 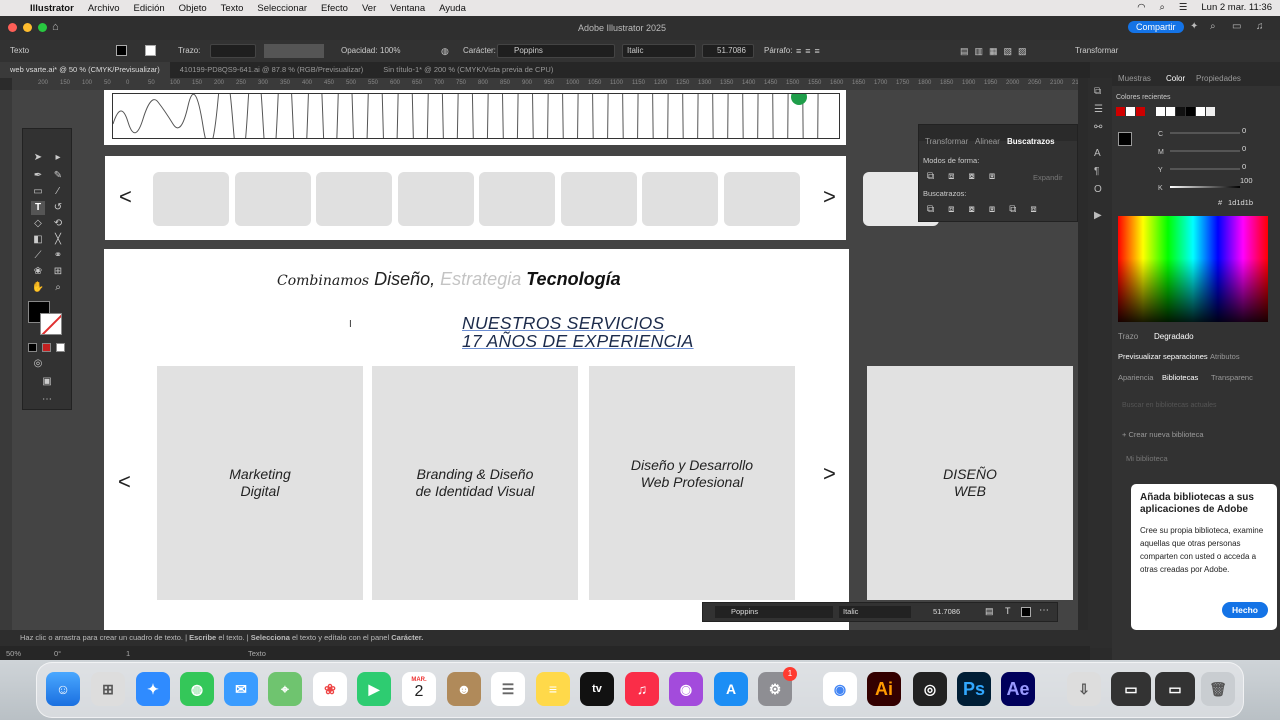 What do you see at coordinates (38, 364) in the screenshot?
I see `draw-mode-icon: ◎` at bounding box center [38, 364].